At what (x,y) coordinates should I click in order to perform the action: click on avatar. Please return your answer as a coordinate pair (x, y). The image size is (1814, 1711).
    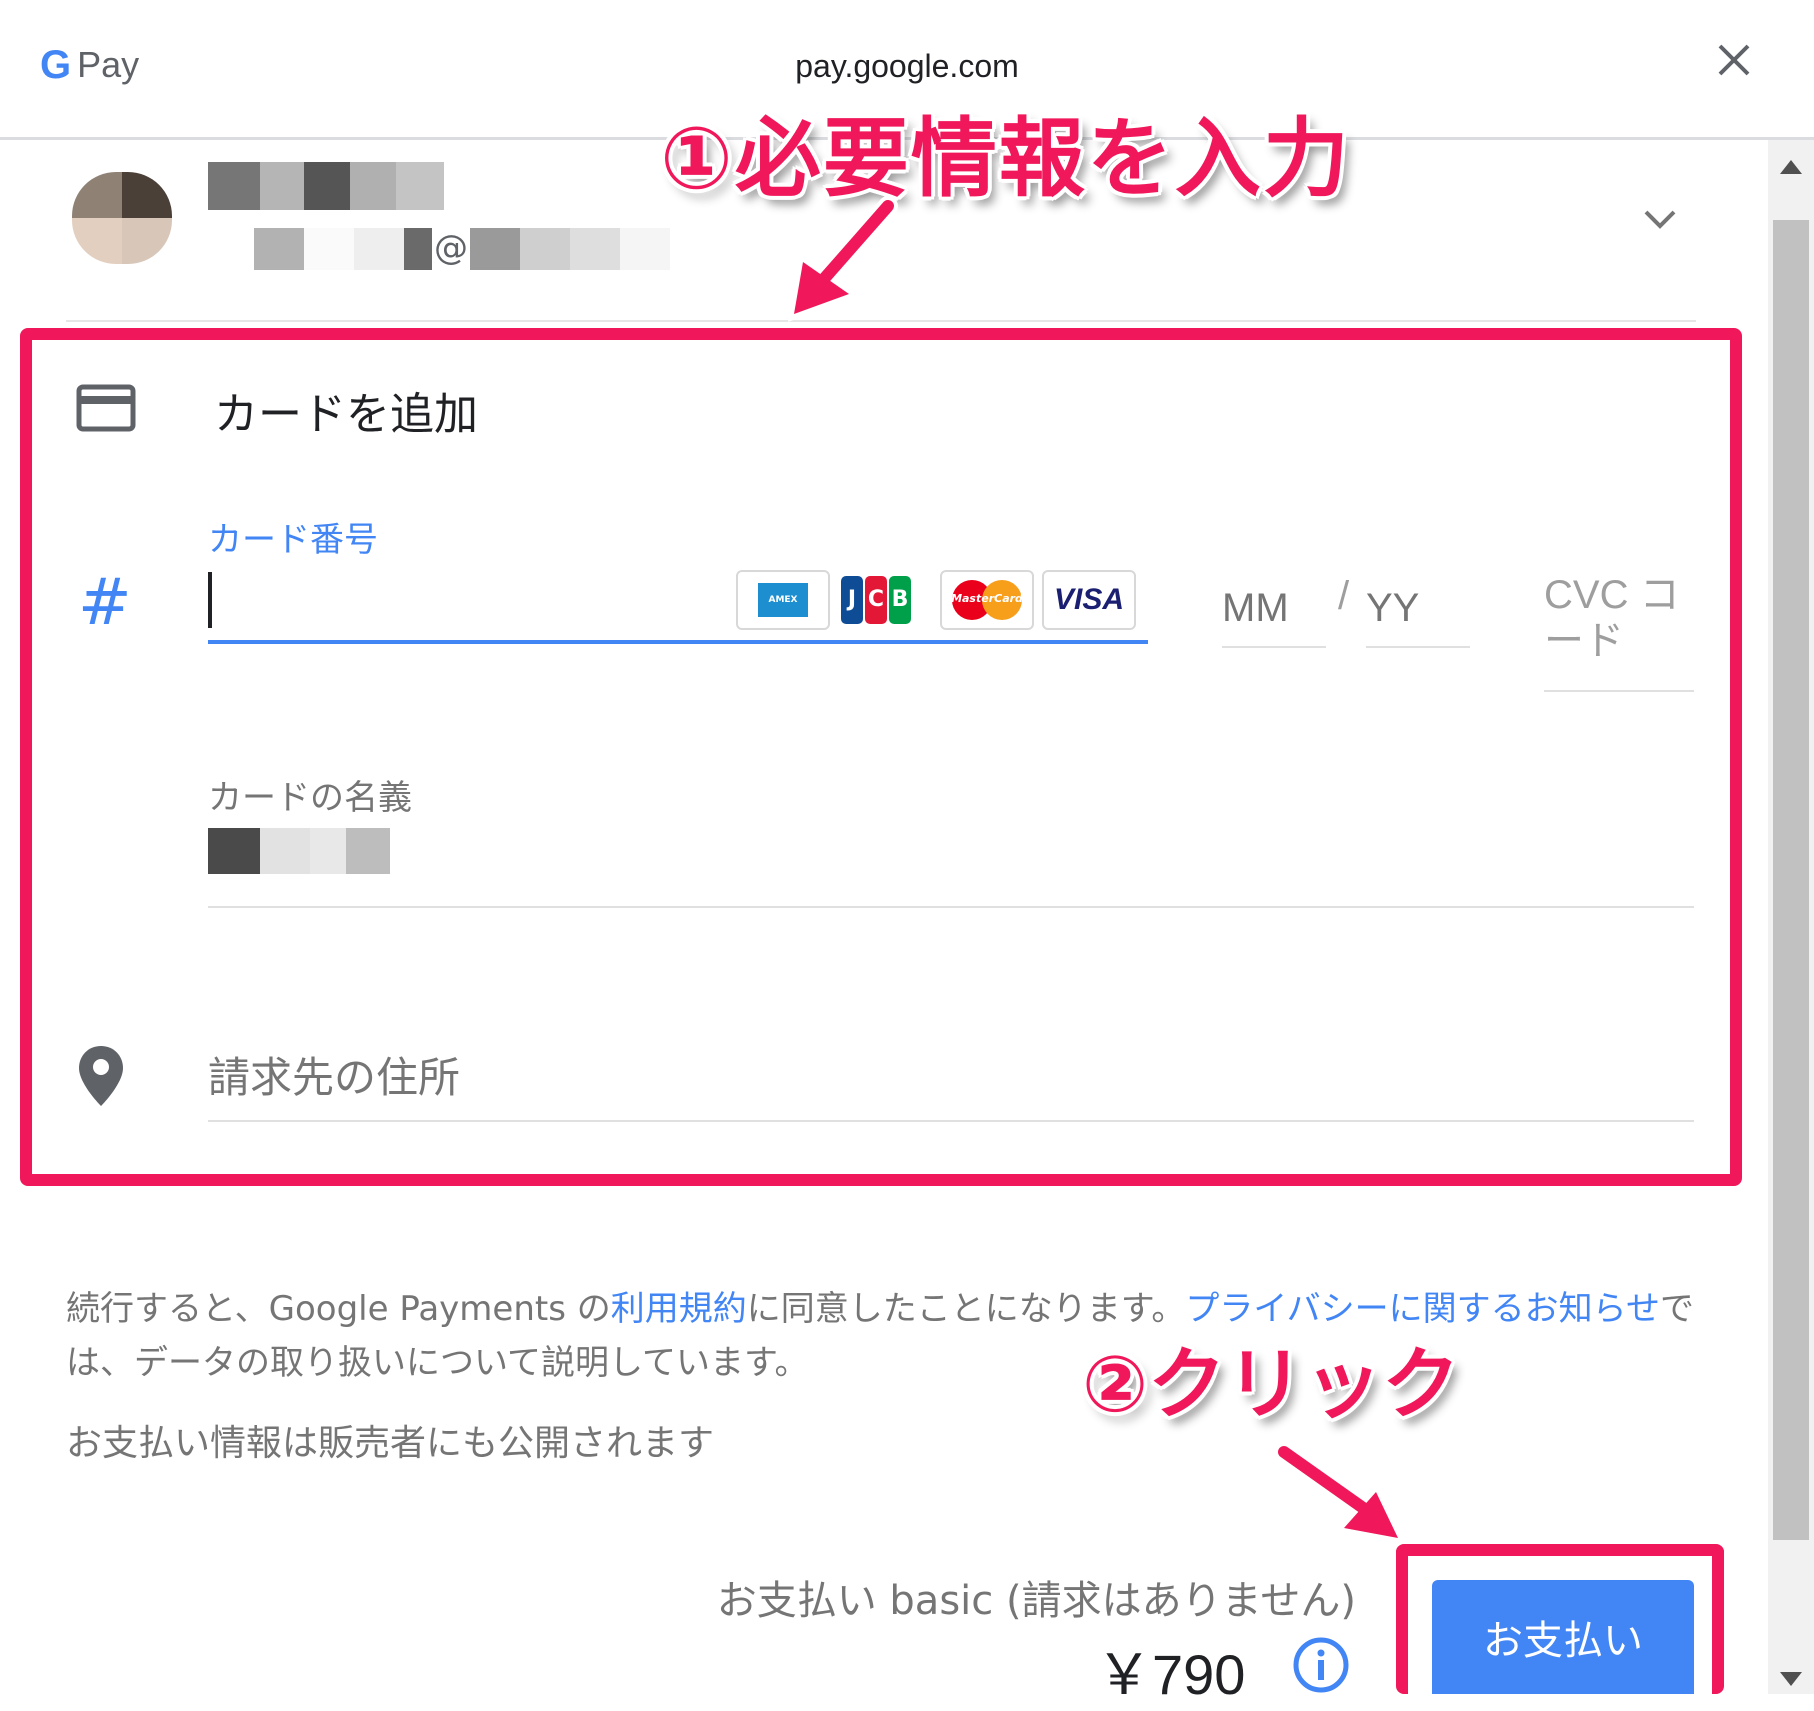
    Looking at the image, I should click on (122, 218).